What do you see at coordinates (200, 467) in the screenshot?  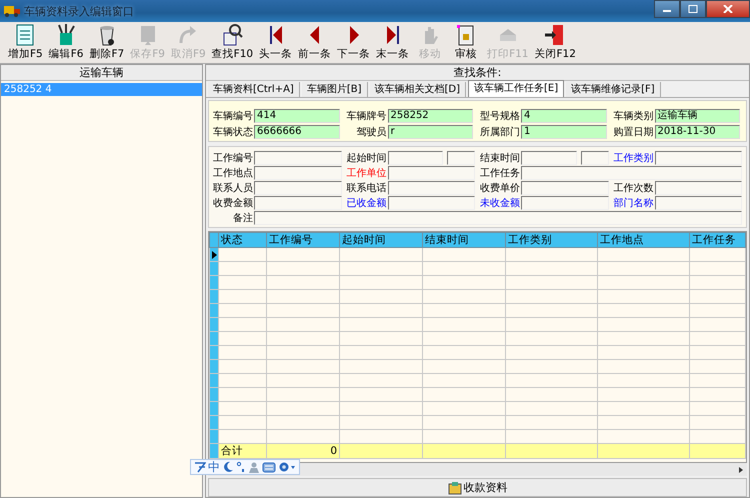 I see `ime-logo-icon` at bounding box center [200, 467].